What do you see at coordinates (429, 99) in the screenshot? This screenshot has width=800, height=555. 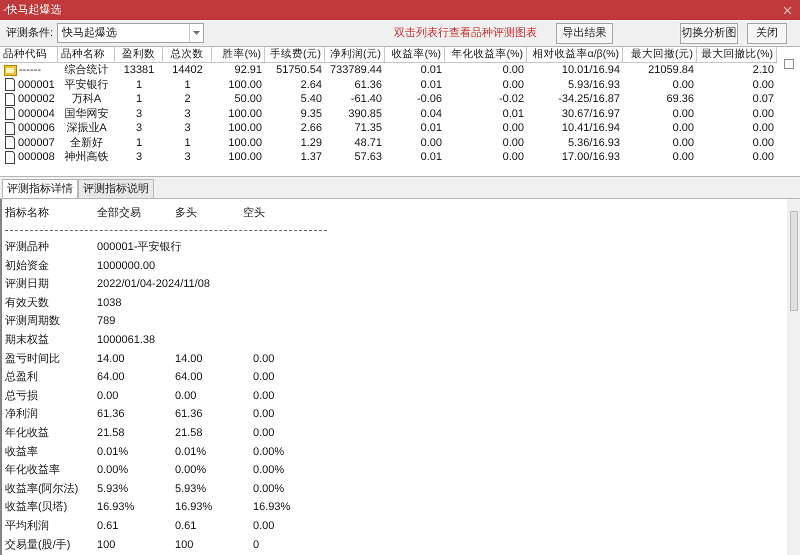 I see `table-cell-text: -0.06` at bounding box center [429, 99].